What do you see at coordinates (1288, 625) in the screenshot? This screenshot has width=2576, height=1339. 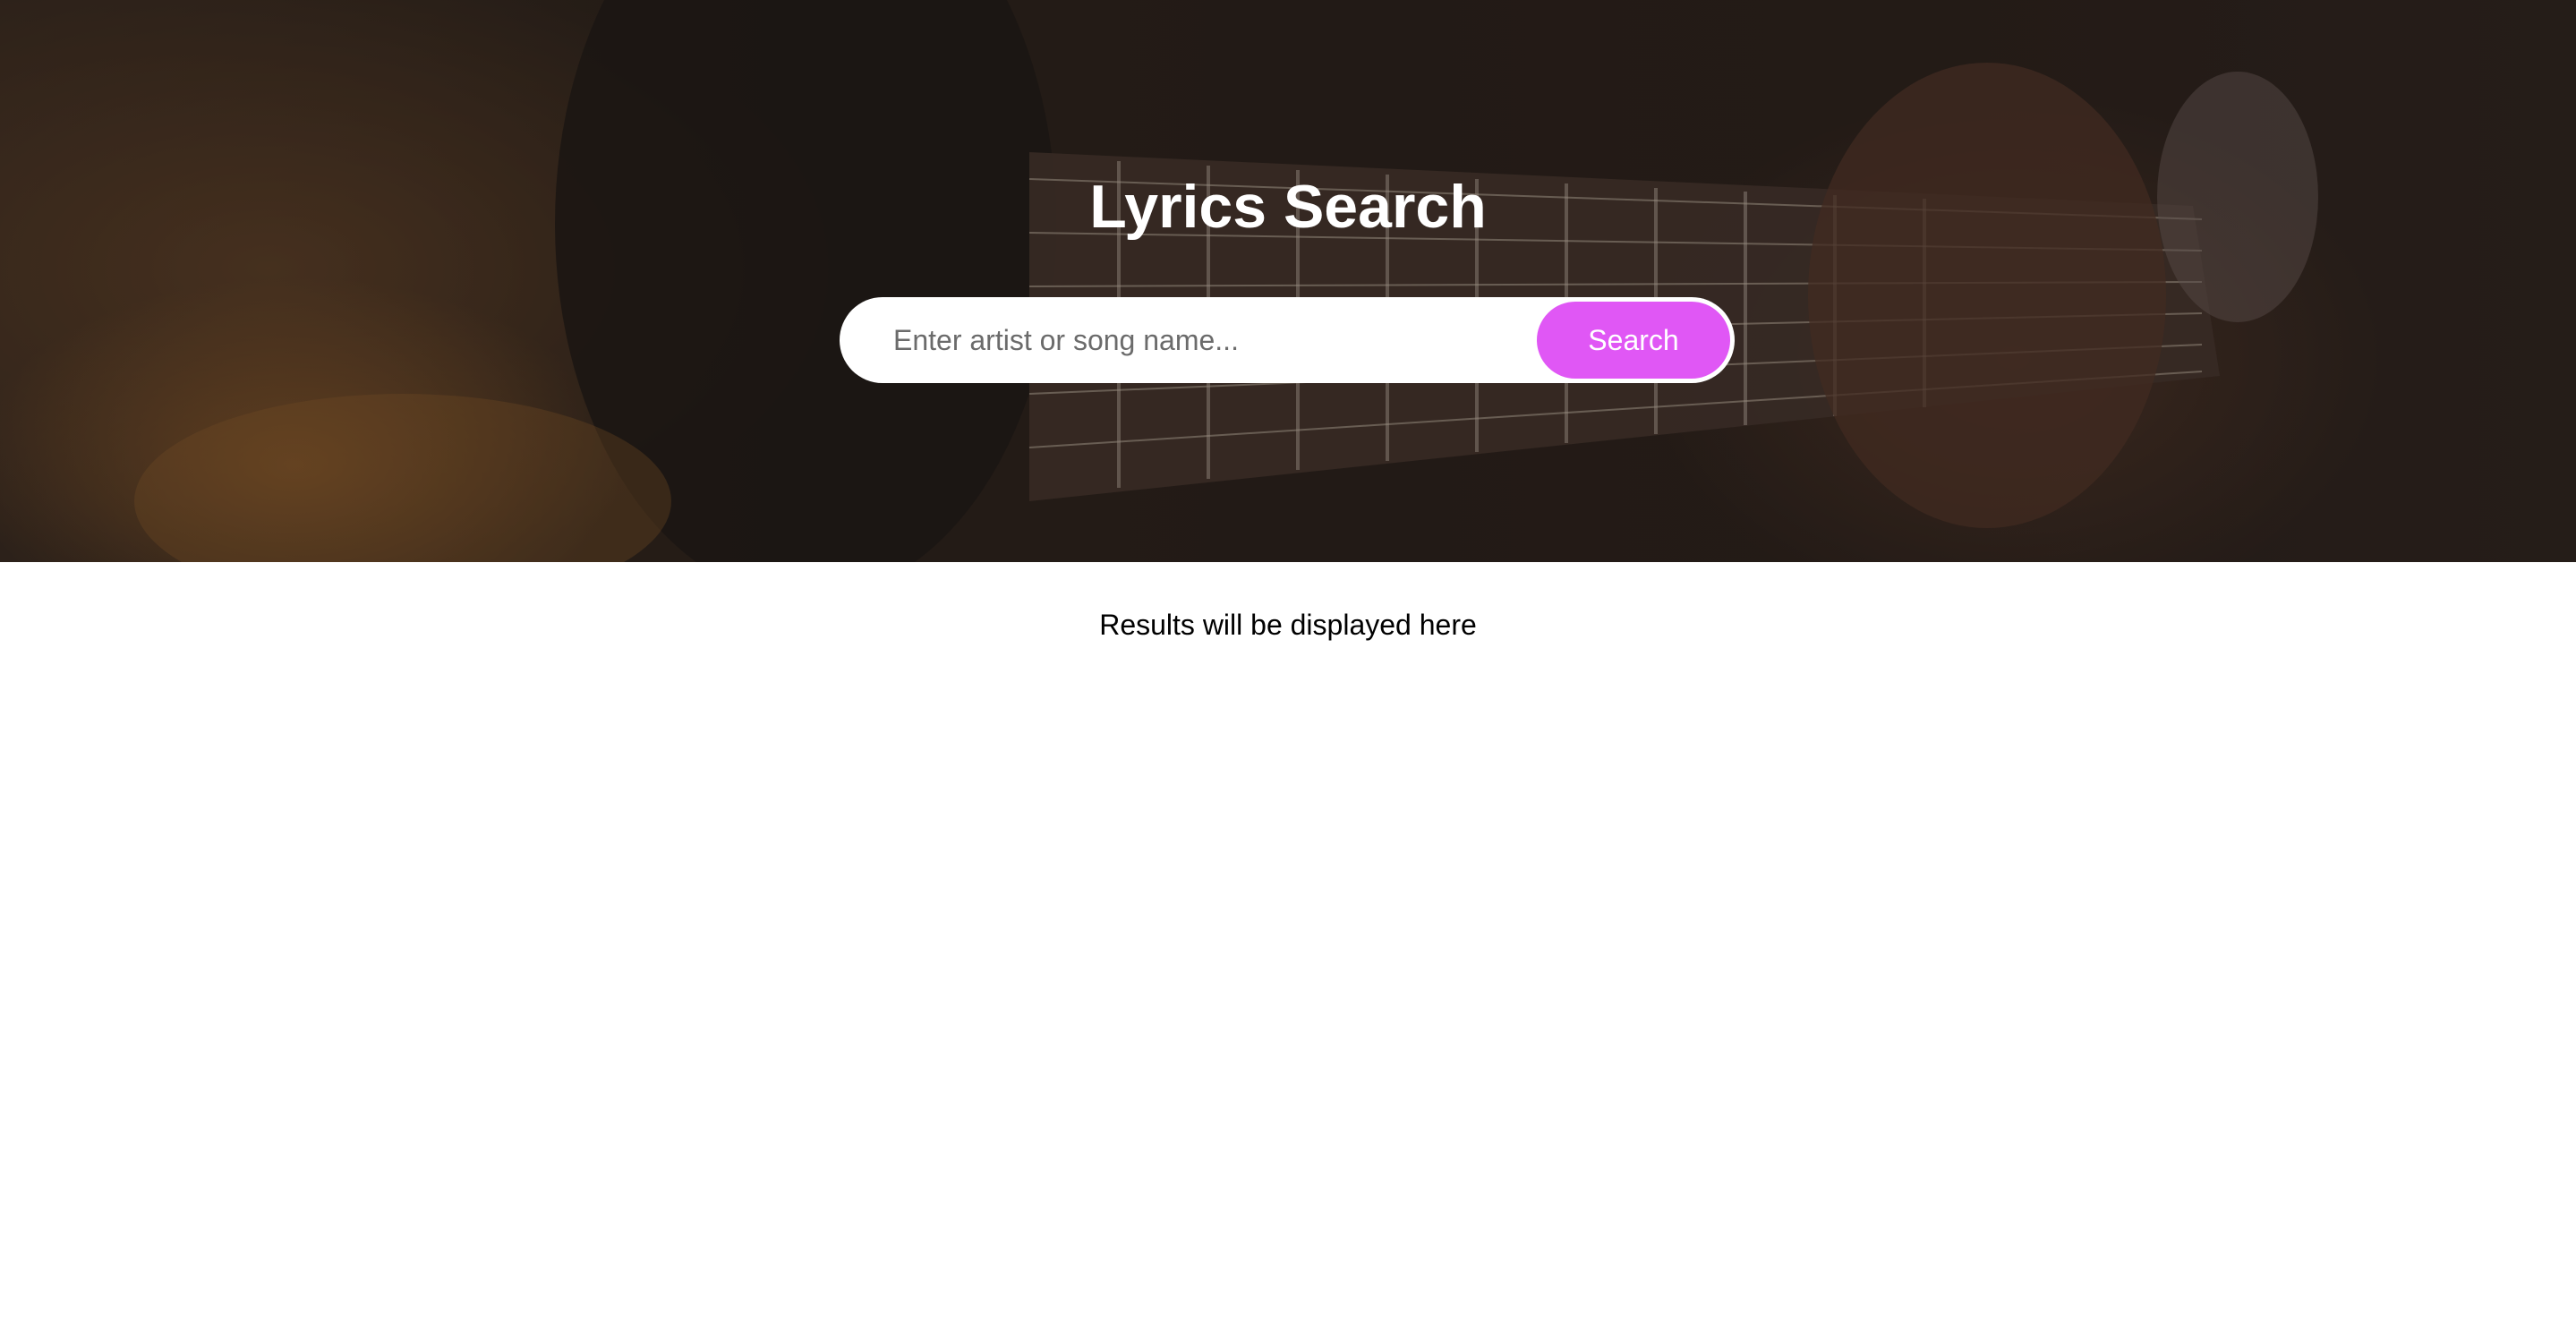 I see `results-message: Results will be displayed here` at bounding box center [1288, 625].